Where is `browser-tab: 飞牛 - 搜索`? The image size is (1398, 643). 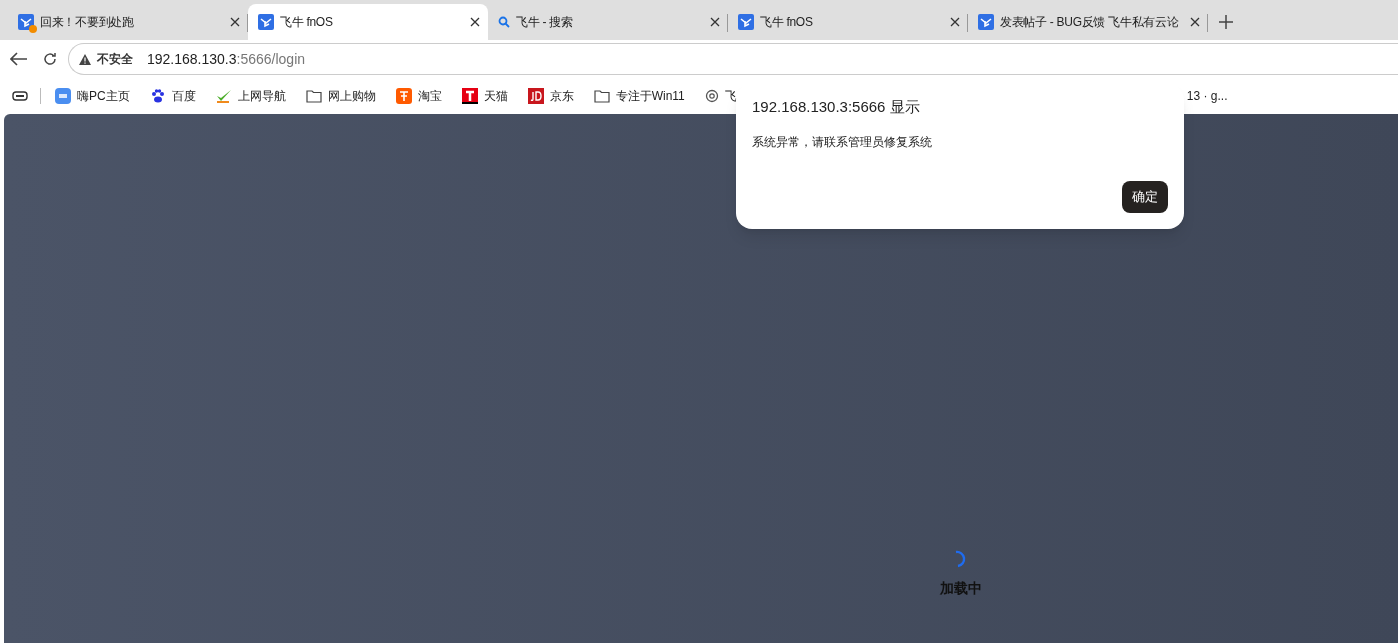
browser-tab: 飞牛 - 搜索 is located at coordinates (608, 22).